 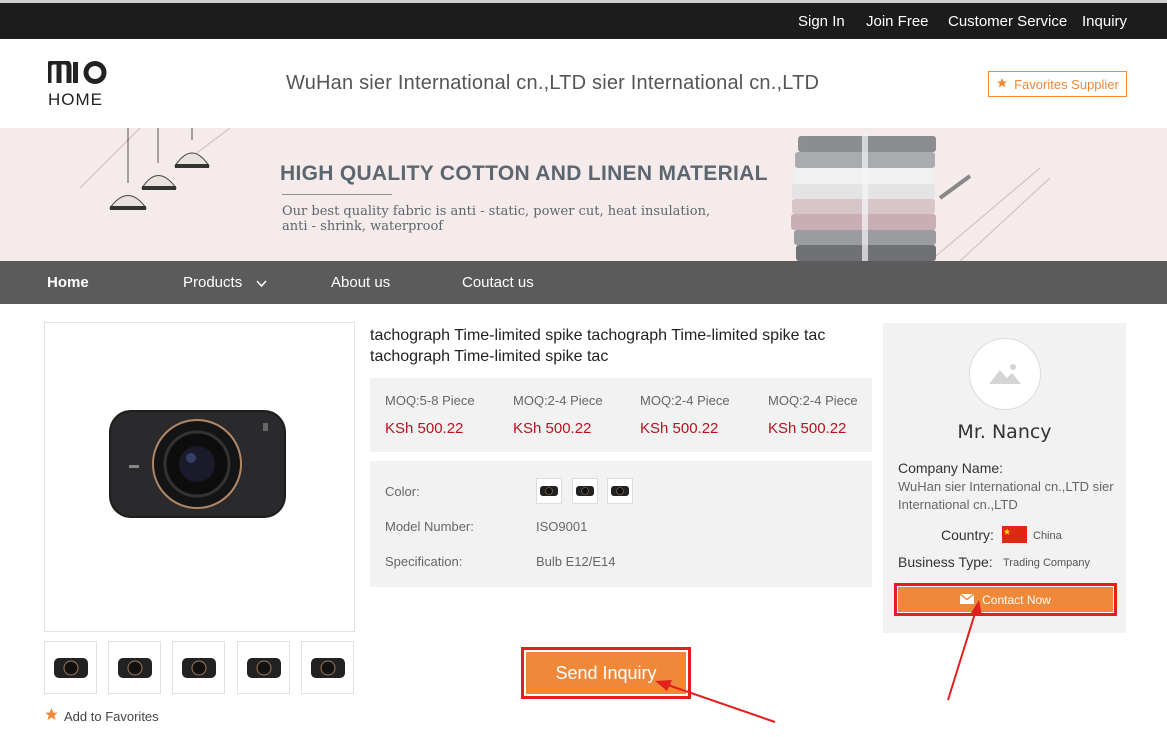 I want to click on product-main-image, so click(x=199, y=477).